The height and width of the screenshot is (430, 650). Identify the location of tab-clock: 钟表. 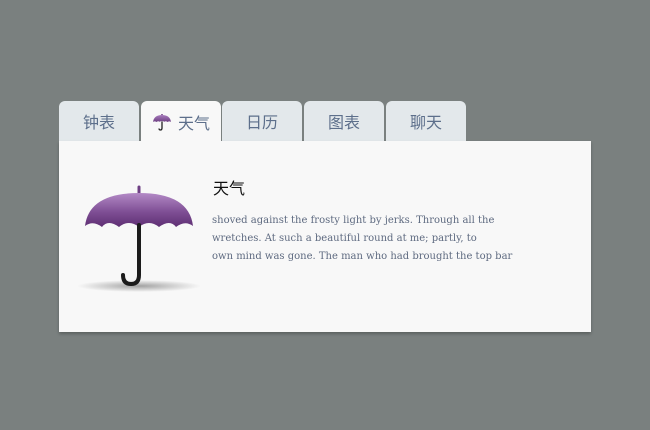
(99, 121).